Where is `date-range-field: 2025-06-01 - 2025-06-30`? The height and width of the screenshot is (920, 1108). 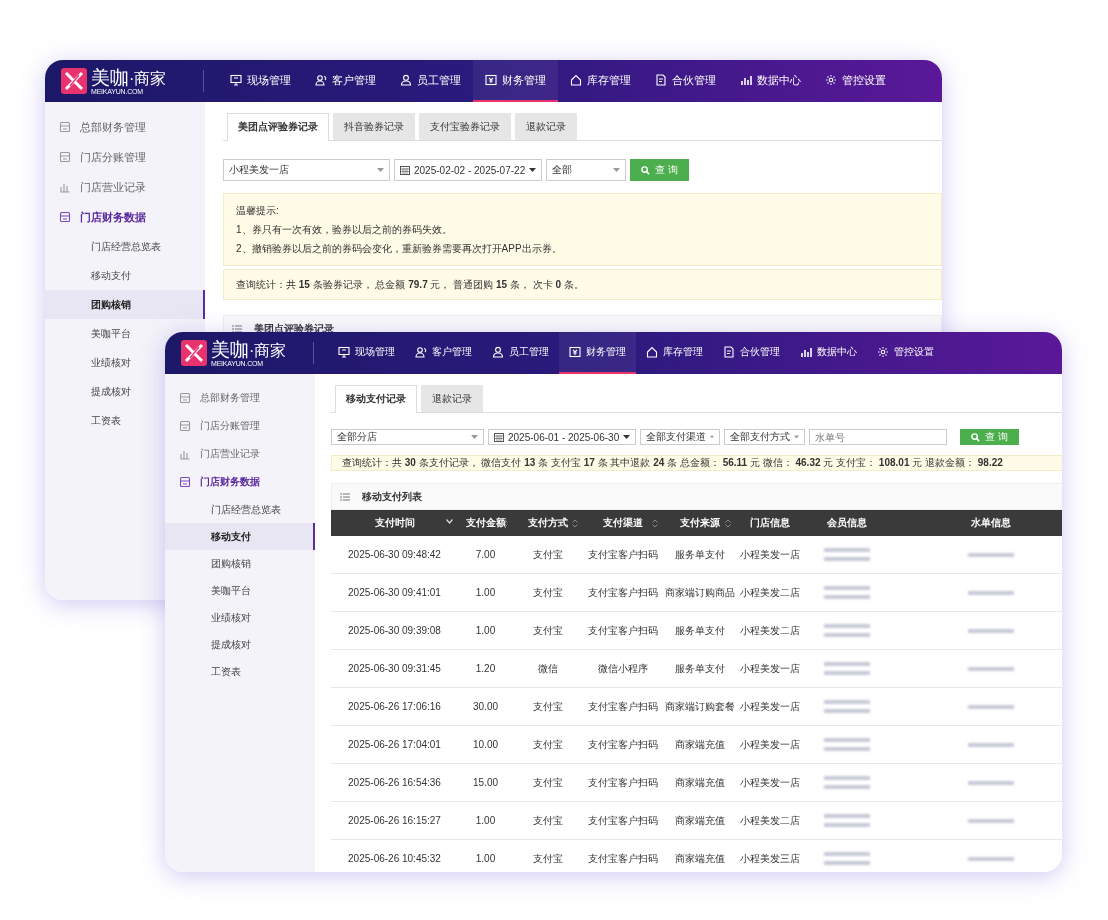 date-range-field: 2025-06-01 - 2025-06-30 is located at coordinates (562, 437).